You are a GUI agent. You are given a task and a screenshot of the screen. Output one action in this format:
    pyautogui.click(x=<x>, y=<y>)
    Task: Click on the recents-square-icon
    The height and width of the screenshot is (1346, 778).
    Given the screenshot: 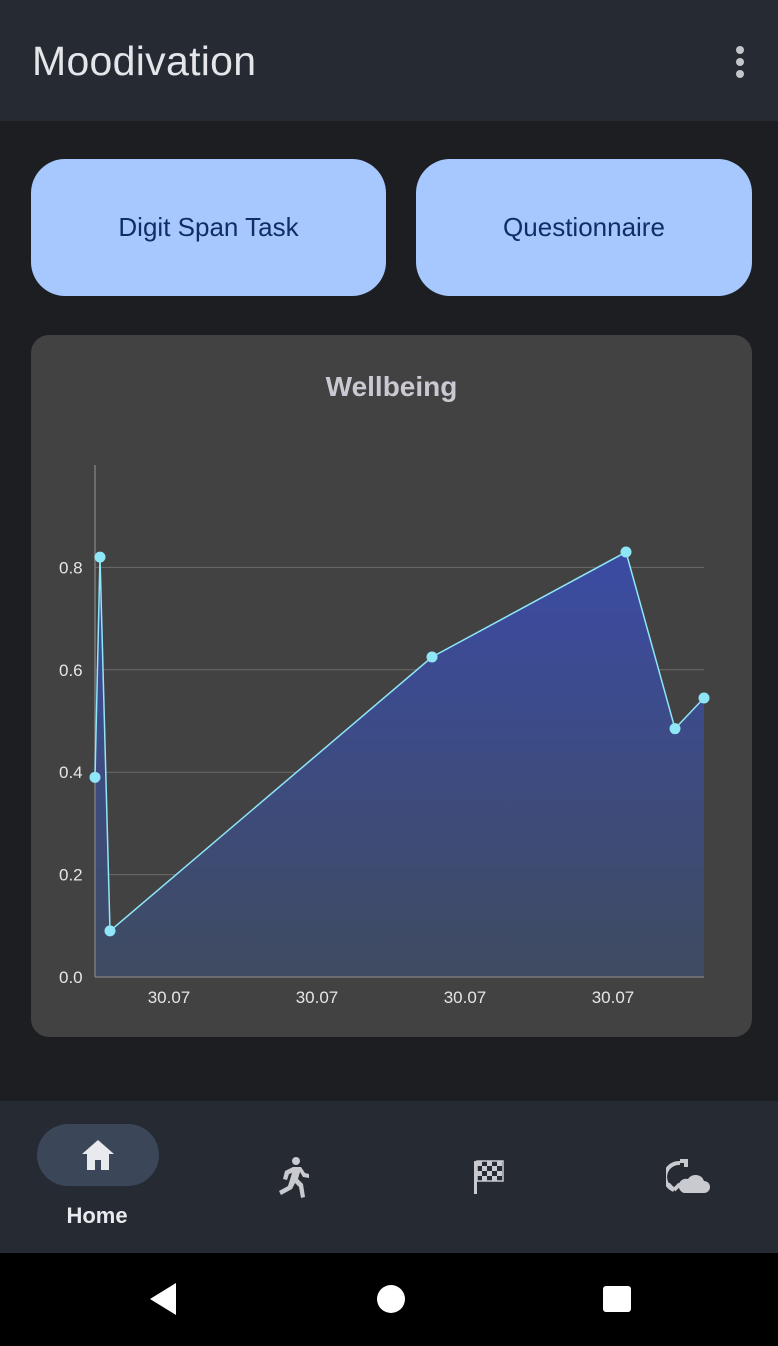 What is the action you would take?
    pyautogui.click(x=617, y=1299)
    